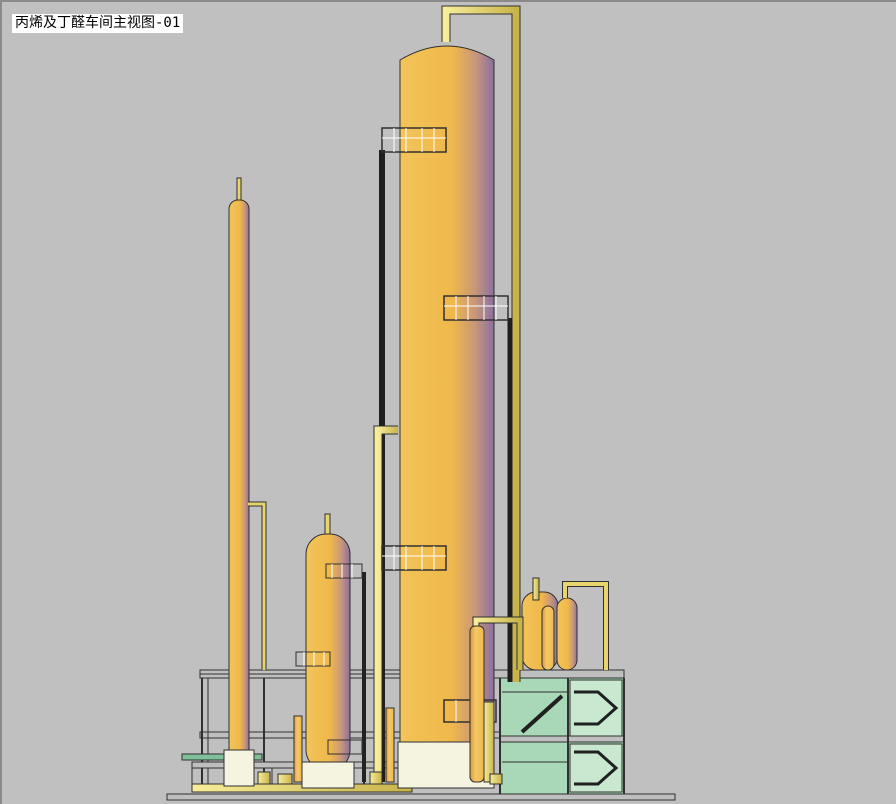 This screenshot has height=804, width=896. I want to click on drawing-title: 丙烯及丁醛车间主视图-01, so click(98, 23).